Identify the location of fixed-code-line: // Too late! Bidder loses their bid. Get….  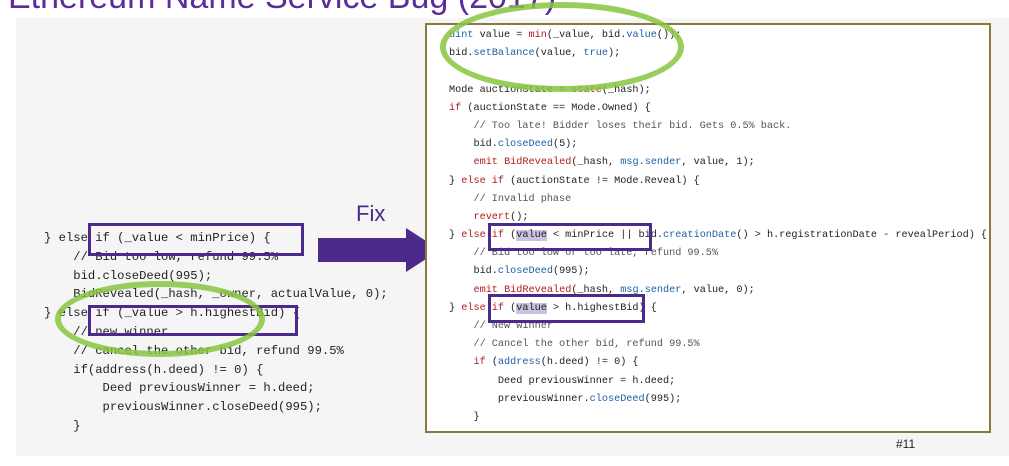
(620, 126).